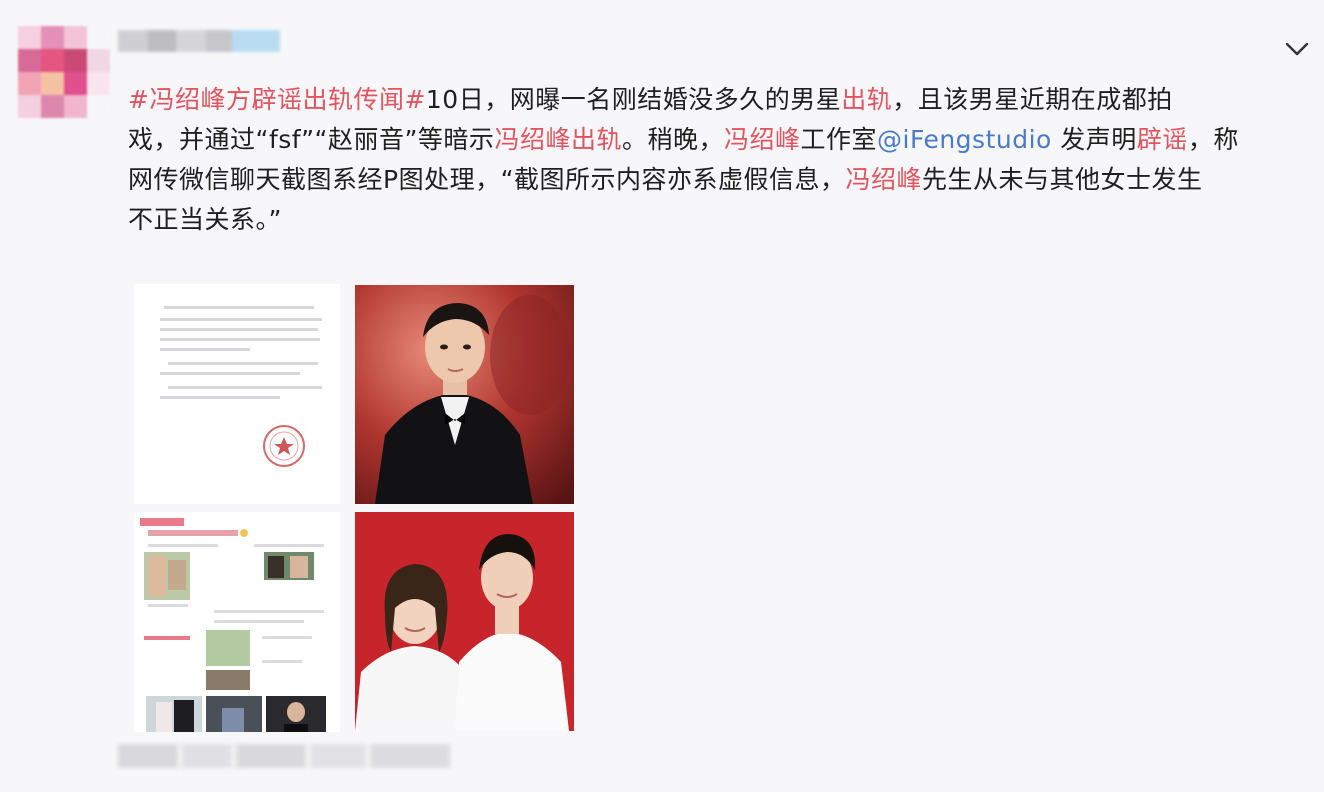  I want to click on mention-link: @iFengstudio, so click(964, 139).